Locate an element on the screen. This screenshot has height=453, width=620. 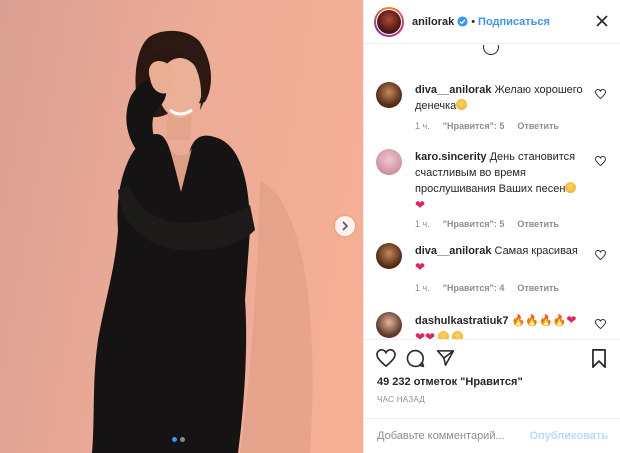
chevron-right-icon is located at coordinates (345, 226).